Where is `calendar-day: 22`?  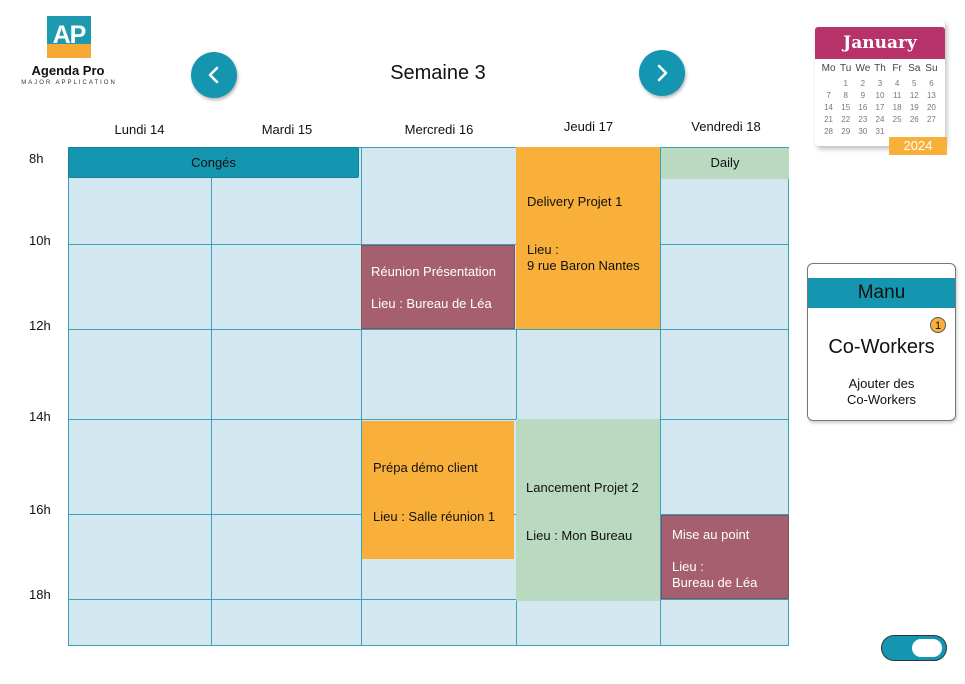
calendar-day: 22 is located at coordinates (845, 119).